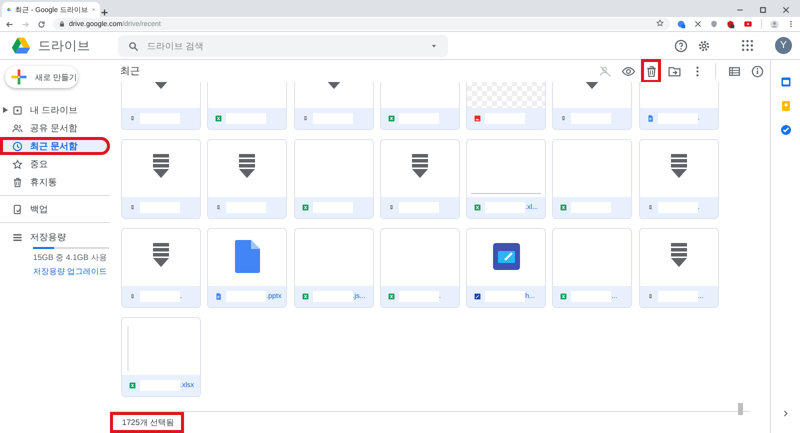 The image size is (800, 433). I want to click on info-icon, so click(757, 71).